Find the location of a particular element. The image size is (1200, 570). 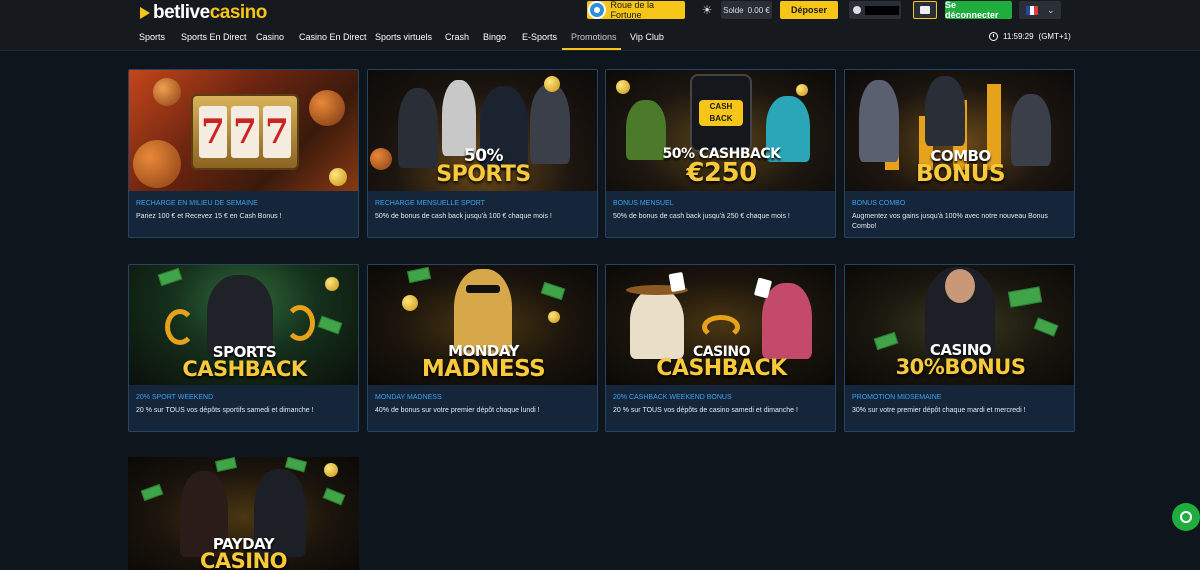

promo-banner-image: PAYDAY CASINO is located at coordinates (243, 513).